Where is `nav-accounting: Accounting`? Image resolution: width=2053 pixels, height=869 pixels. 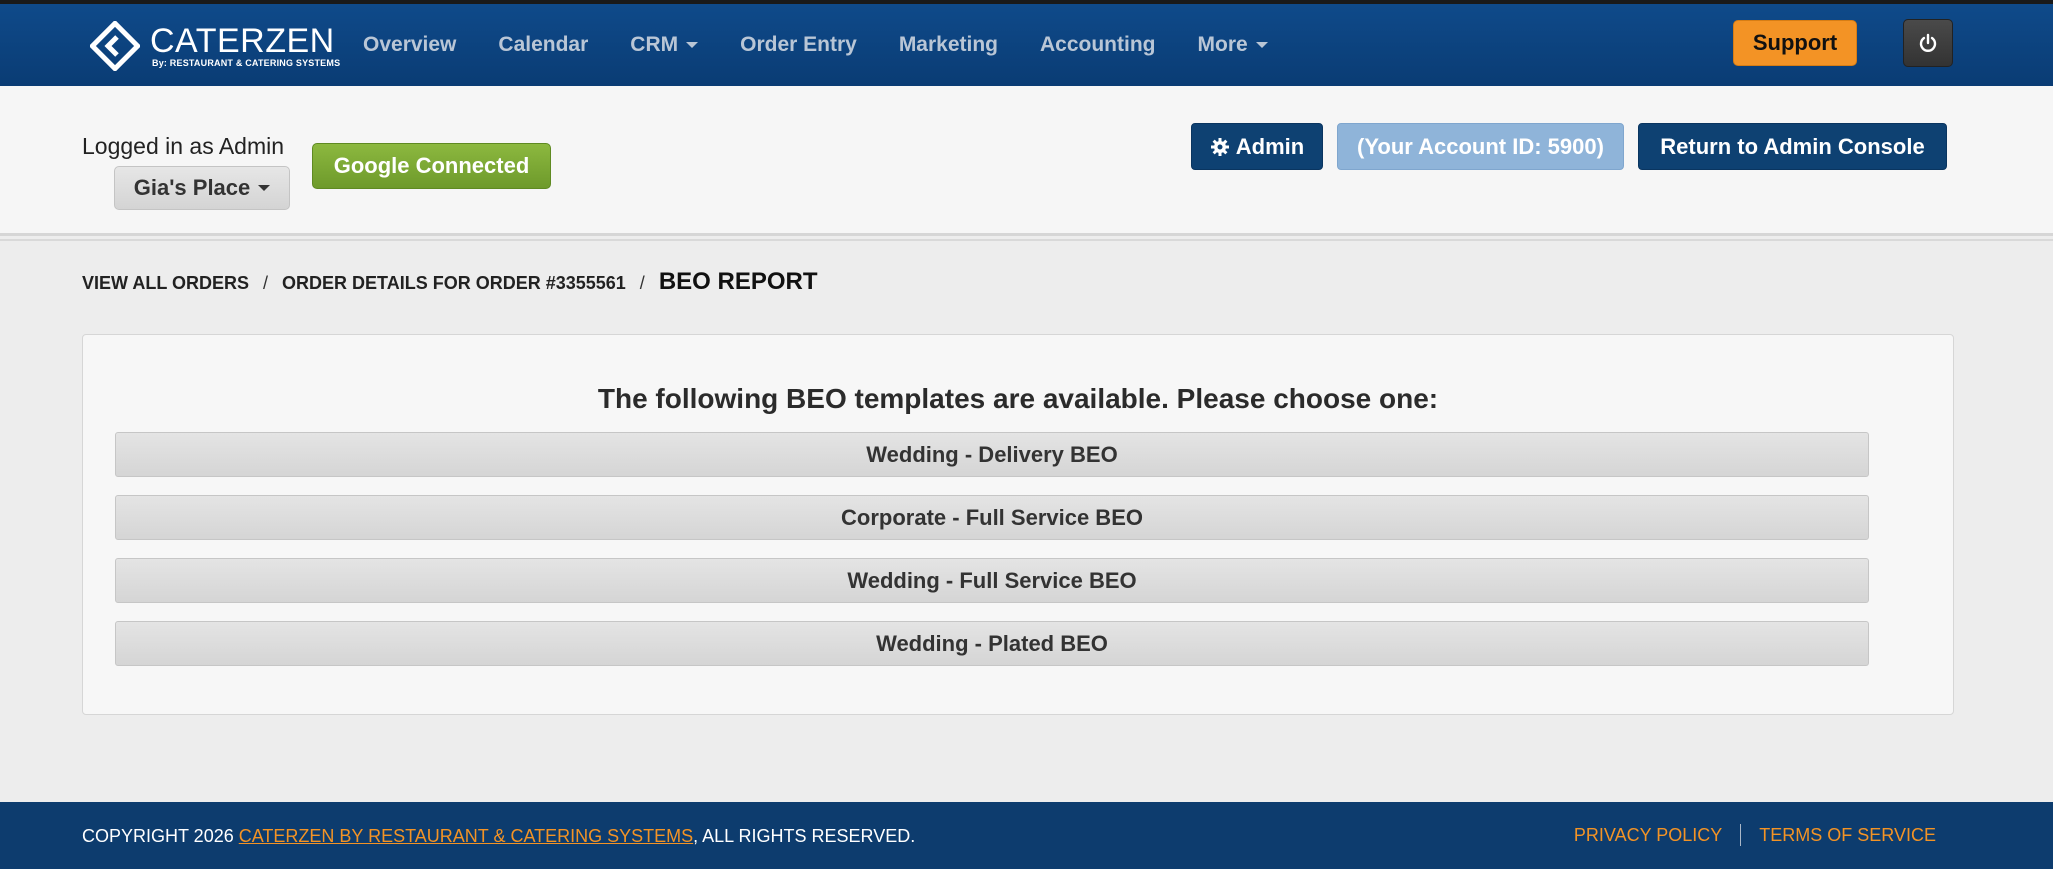
nav-accounting: Accounting is located at coordinates (1098, 45).